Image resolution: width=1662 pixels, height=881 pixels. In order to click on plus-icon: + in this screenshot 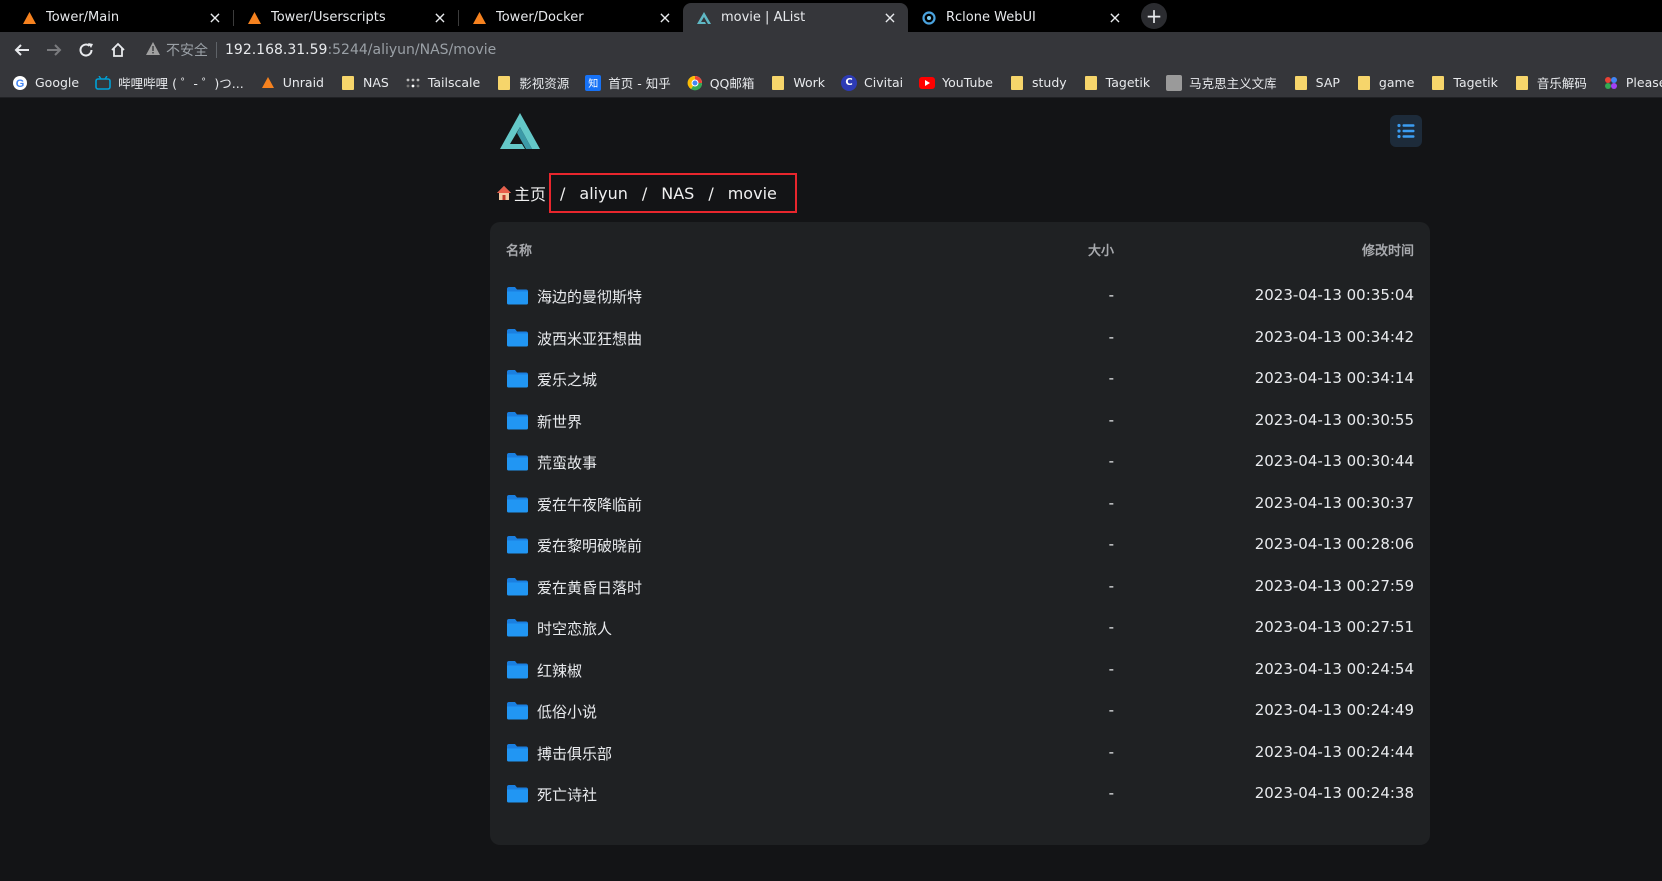, I will do `click(1154, 16)`.